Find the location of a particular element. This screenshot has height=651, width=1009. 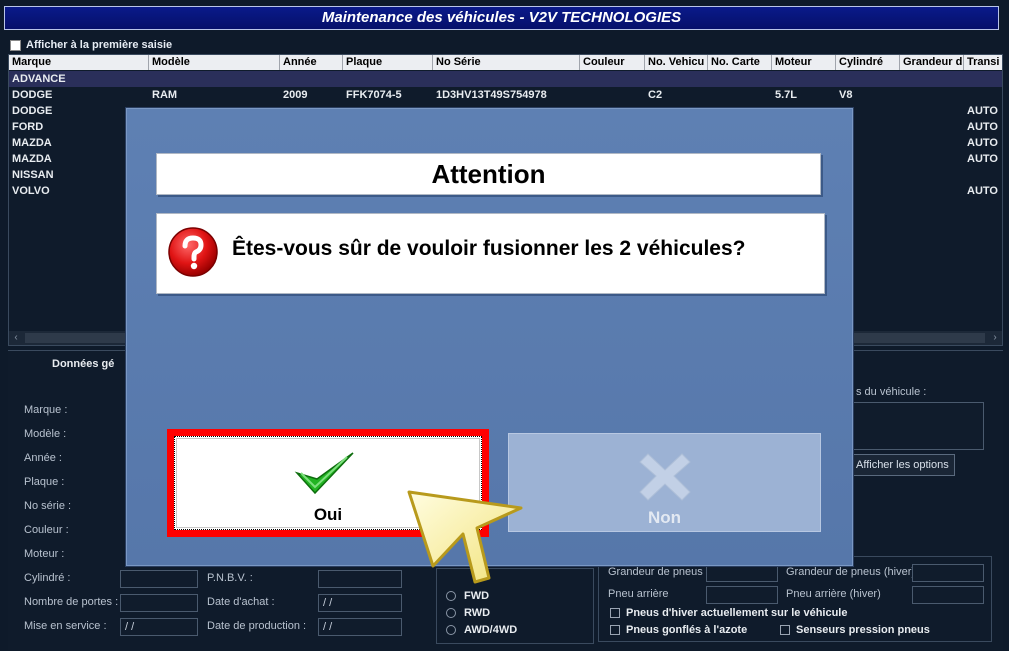

cell-marque: NISSAN is located at coordinates (33, 175).